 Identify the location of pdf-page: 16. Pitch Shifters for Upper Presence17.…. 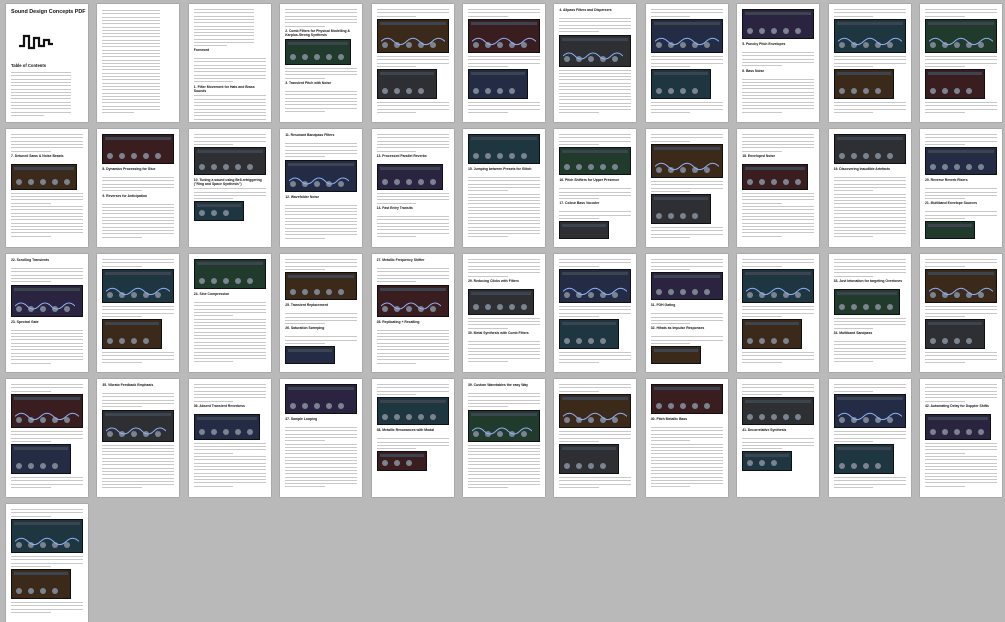
(595, 188).